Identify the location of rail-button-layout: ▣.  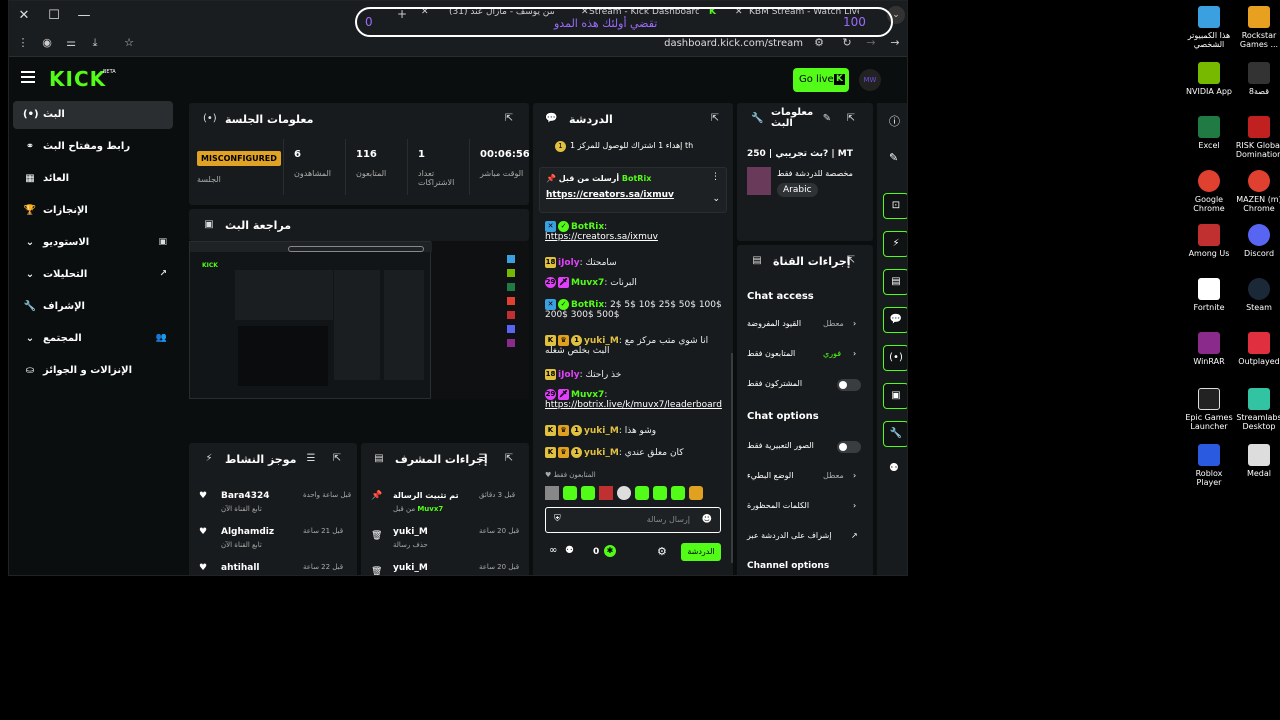
(895, 396).